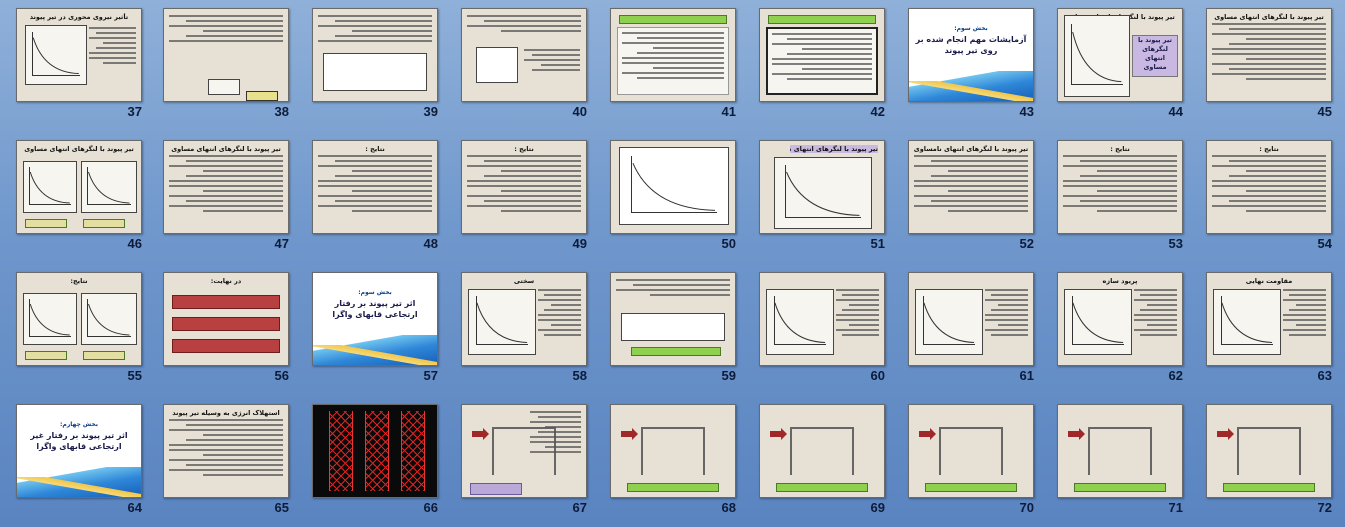 The width and height of the screenshot is (1345, 527). I want to click on slide-thumbnail: تیر پیوند با لنگرهای انتهای مساوی 46, so click(75, 196).